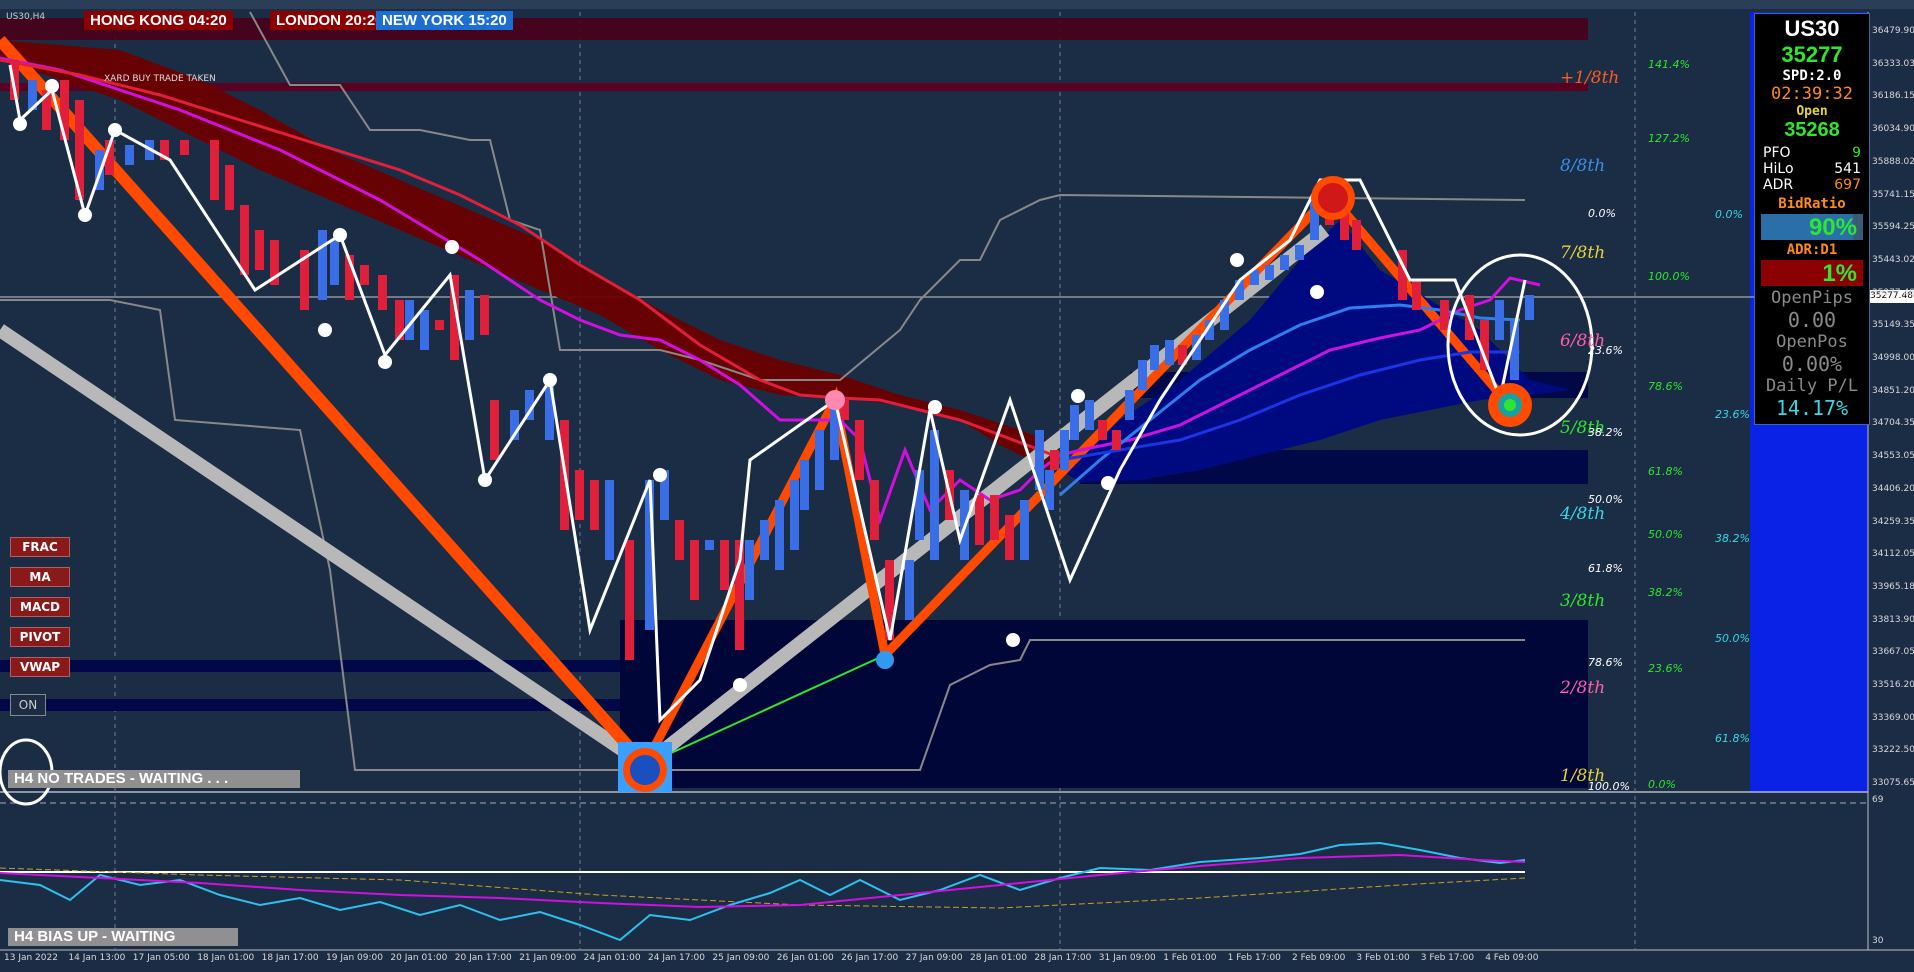 The image size is (1914, 972). Describe the element at coordinates (1893, 292) in the screenshot. I see `price-axis-tick: 35277.48` at that location.